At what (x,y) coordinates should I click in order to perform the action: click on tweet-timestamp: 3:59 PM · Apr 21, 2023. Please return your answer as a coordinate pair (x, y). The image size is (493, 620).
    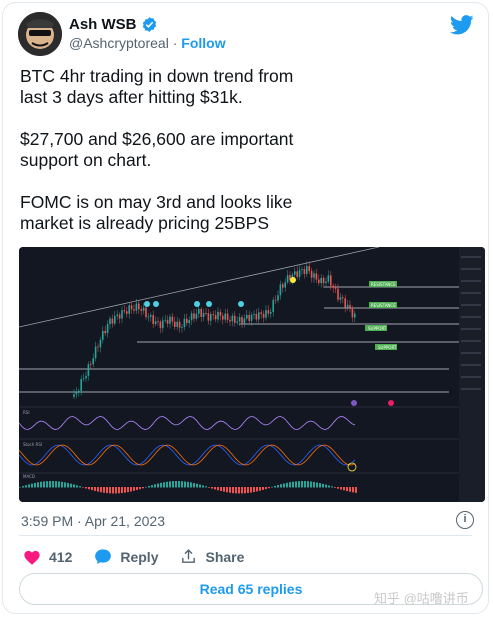
    Looking at the image, I should click on (93, 521).